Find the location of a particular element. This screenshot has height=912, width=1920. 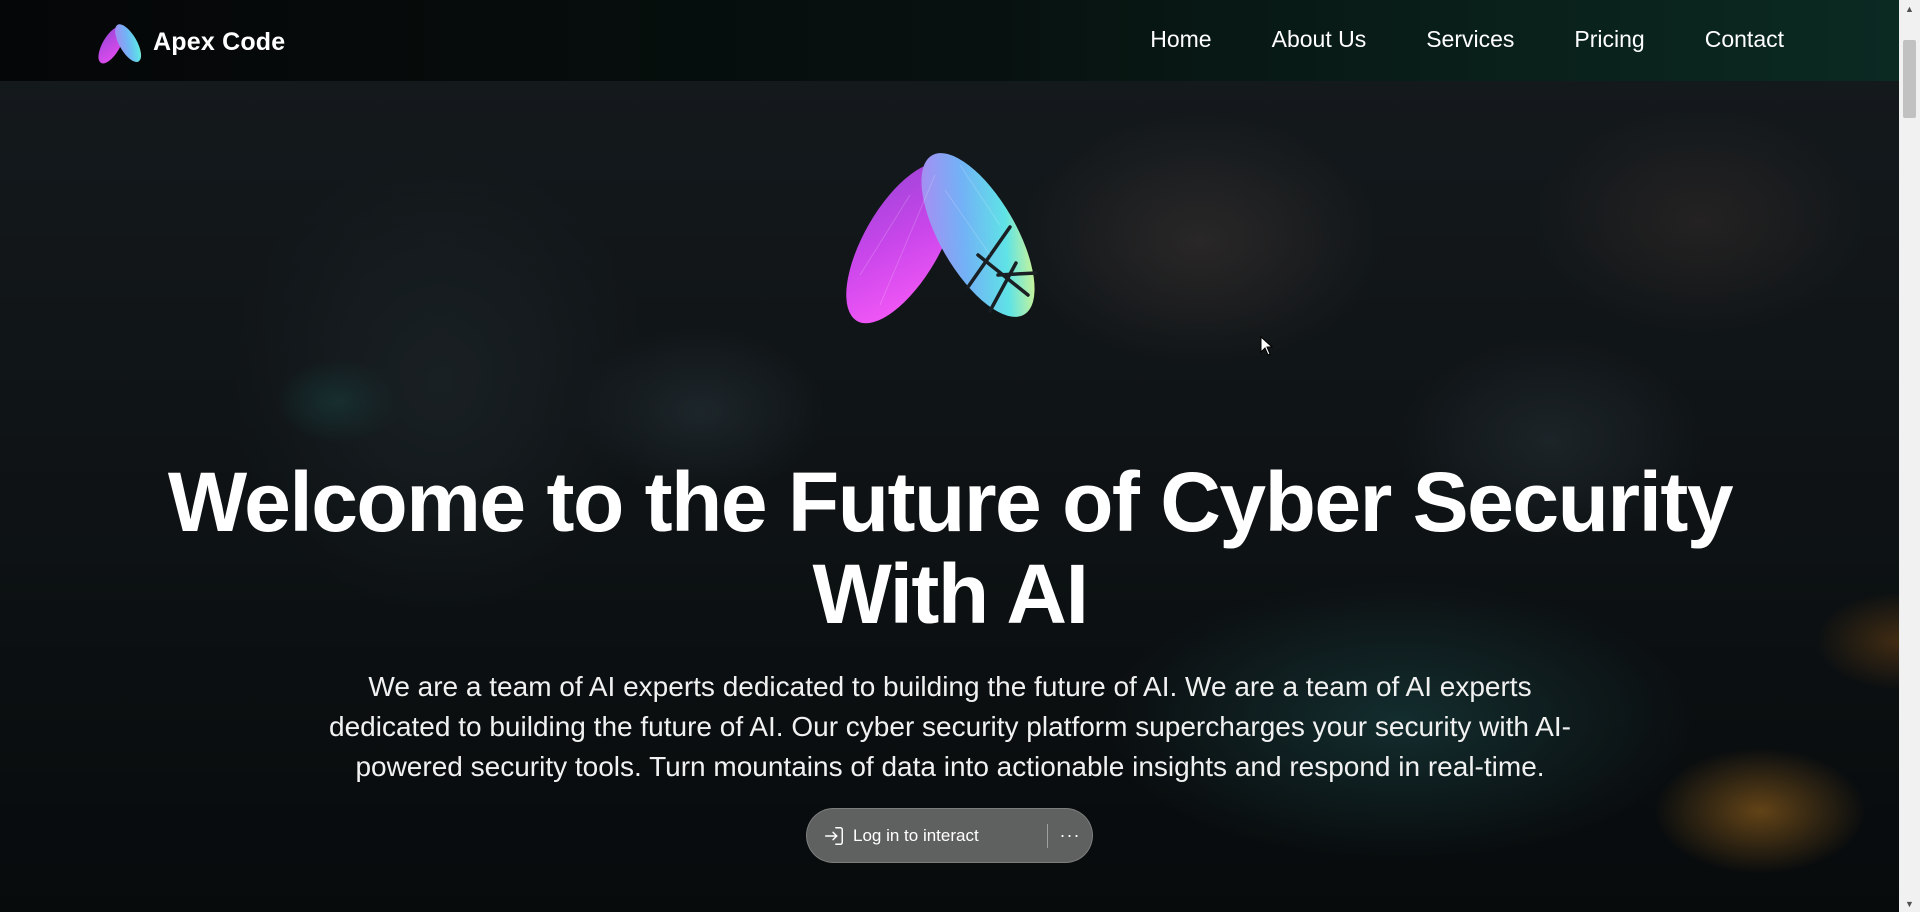

login-label: Log in to interact is located at coordinates (916, 835).